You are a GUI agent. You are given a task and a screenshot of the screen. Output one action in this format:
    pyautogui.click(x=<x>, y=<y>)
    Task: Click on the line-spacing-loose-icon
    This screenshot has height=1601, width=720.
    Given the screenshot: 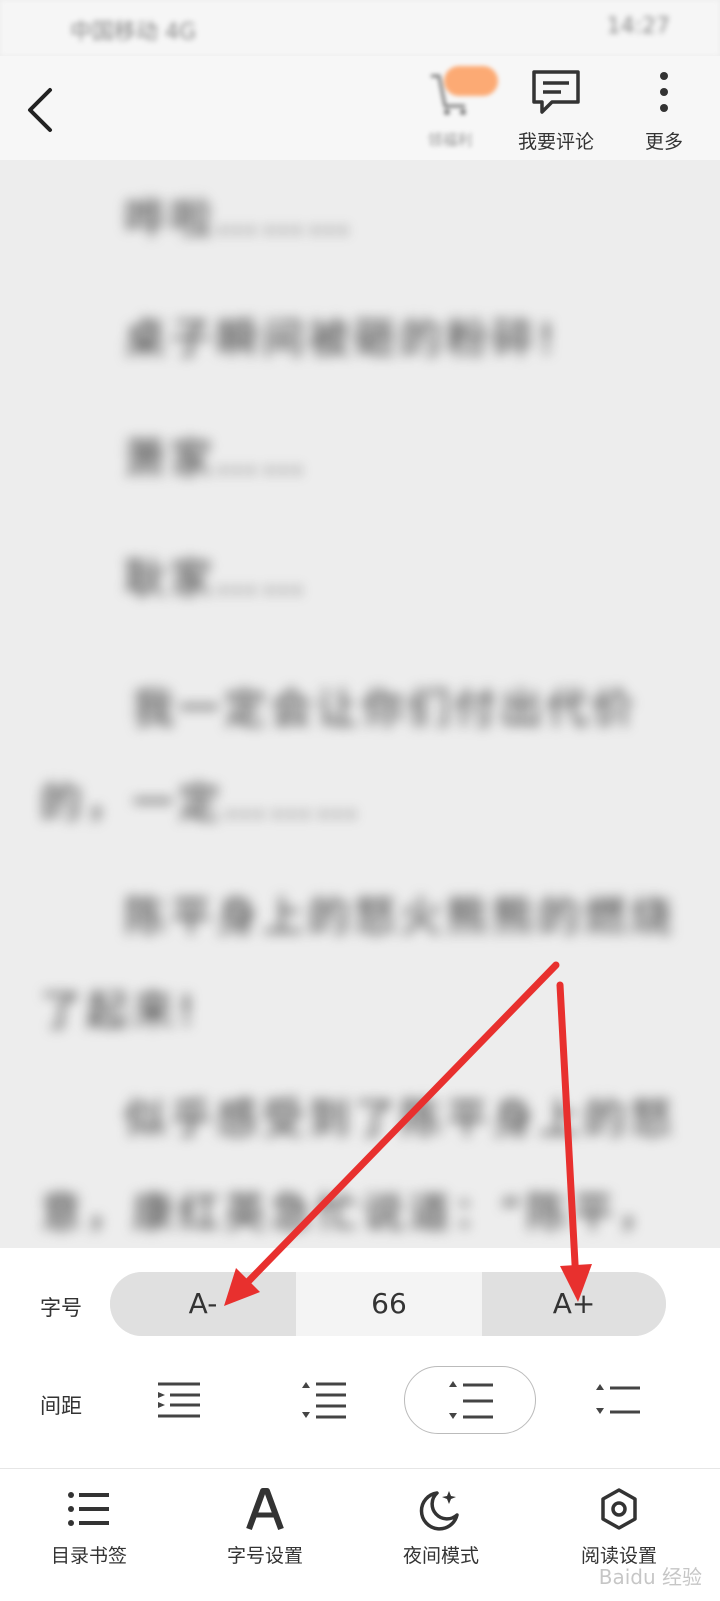 What is the action you would take?
    pyautogui.click(x=618, y=1399)
    